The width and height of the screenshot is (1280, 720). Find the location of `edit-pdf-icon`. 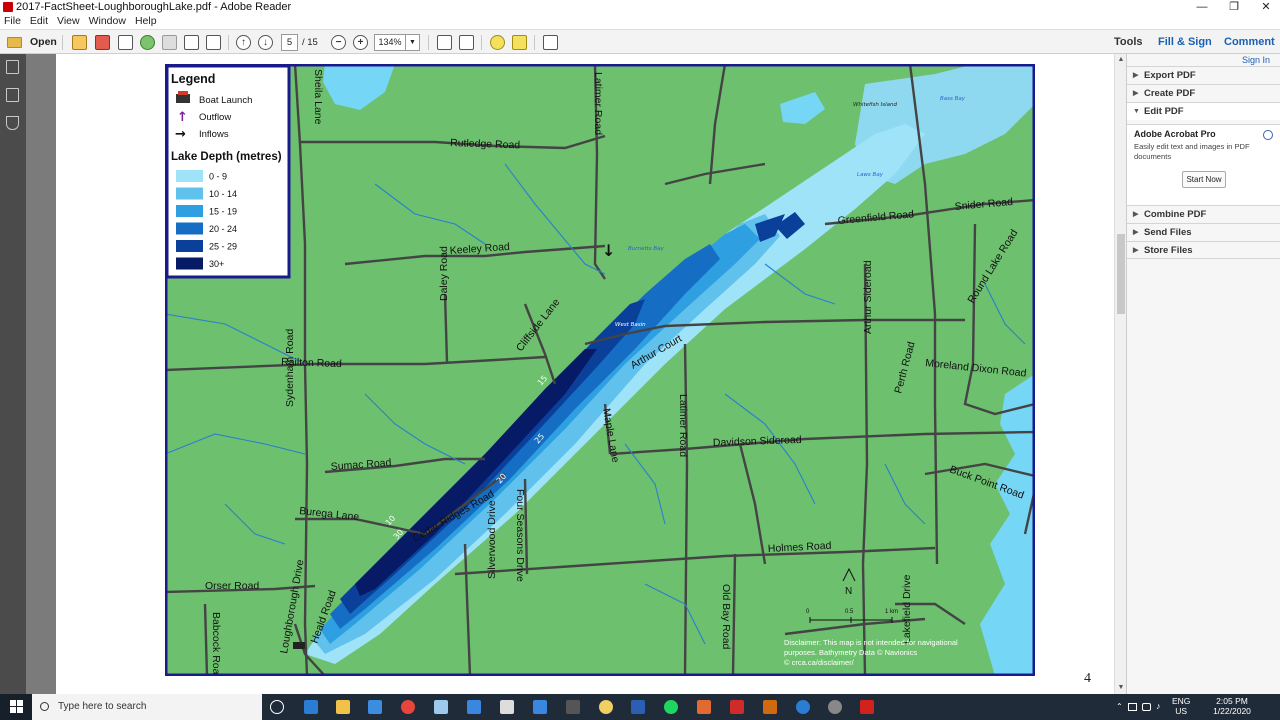

edit-pdf-icon is located at coordinates (125, 42).